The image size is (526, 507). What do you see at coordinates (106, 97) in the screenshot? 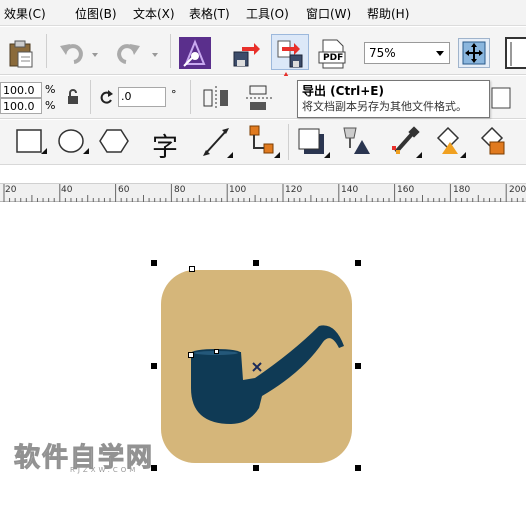
I see `rotate-icon` at bounding box center [106, 97].